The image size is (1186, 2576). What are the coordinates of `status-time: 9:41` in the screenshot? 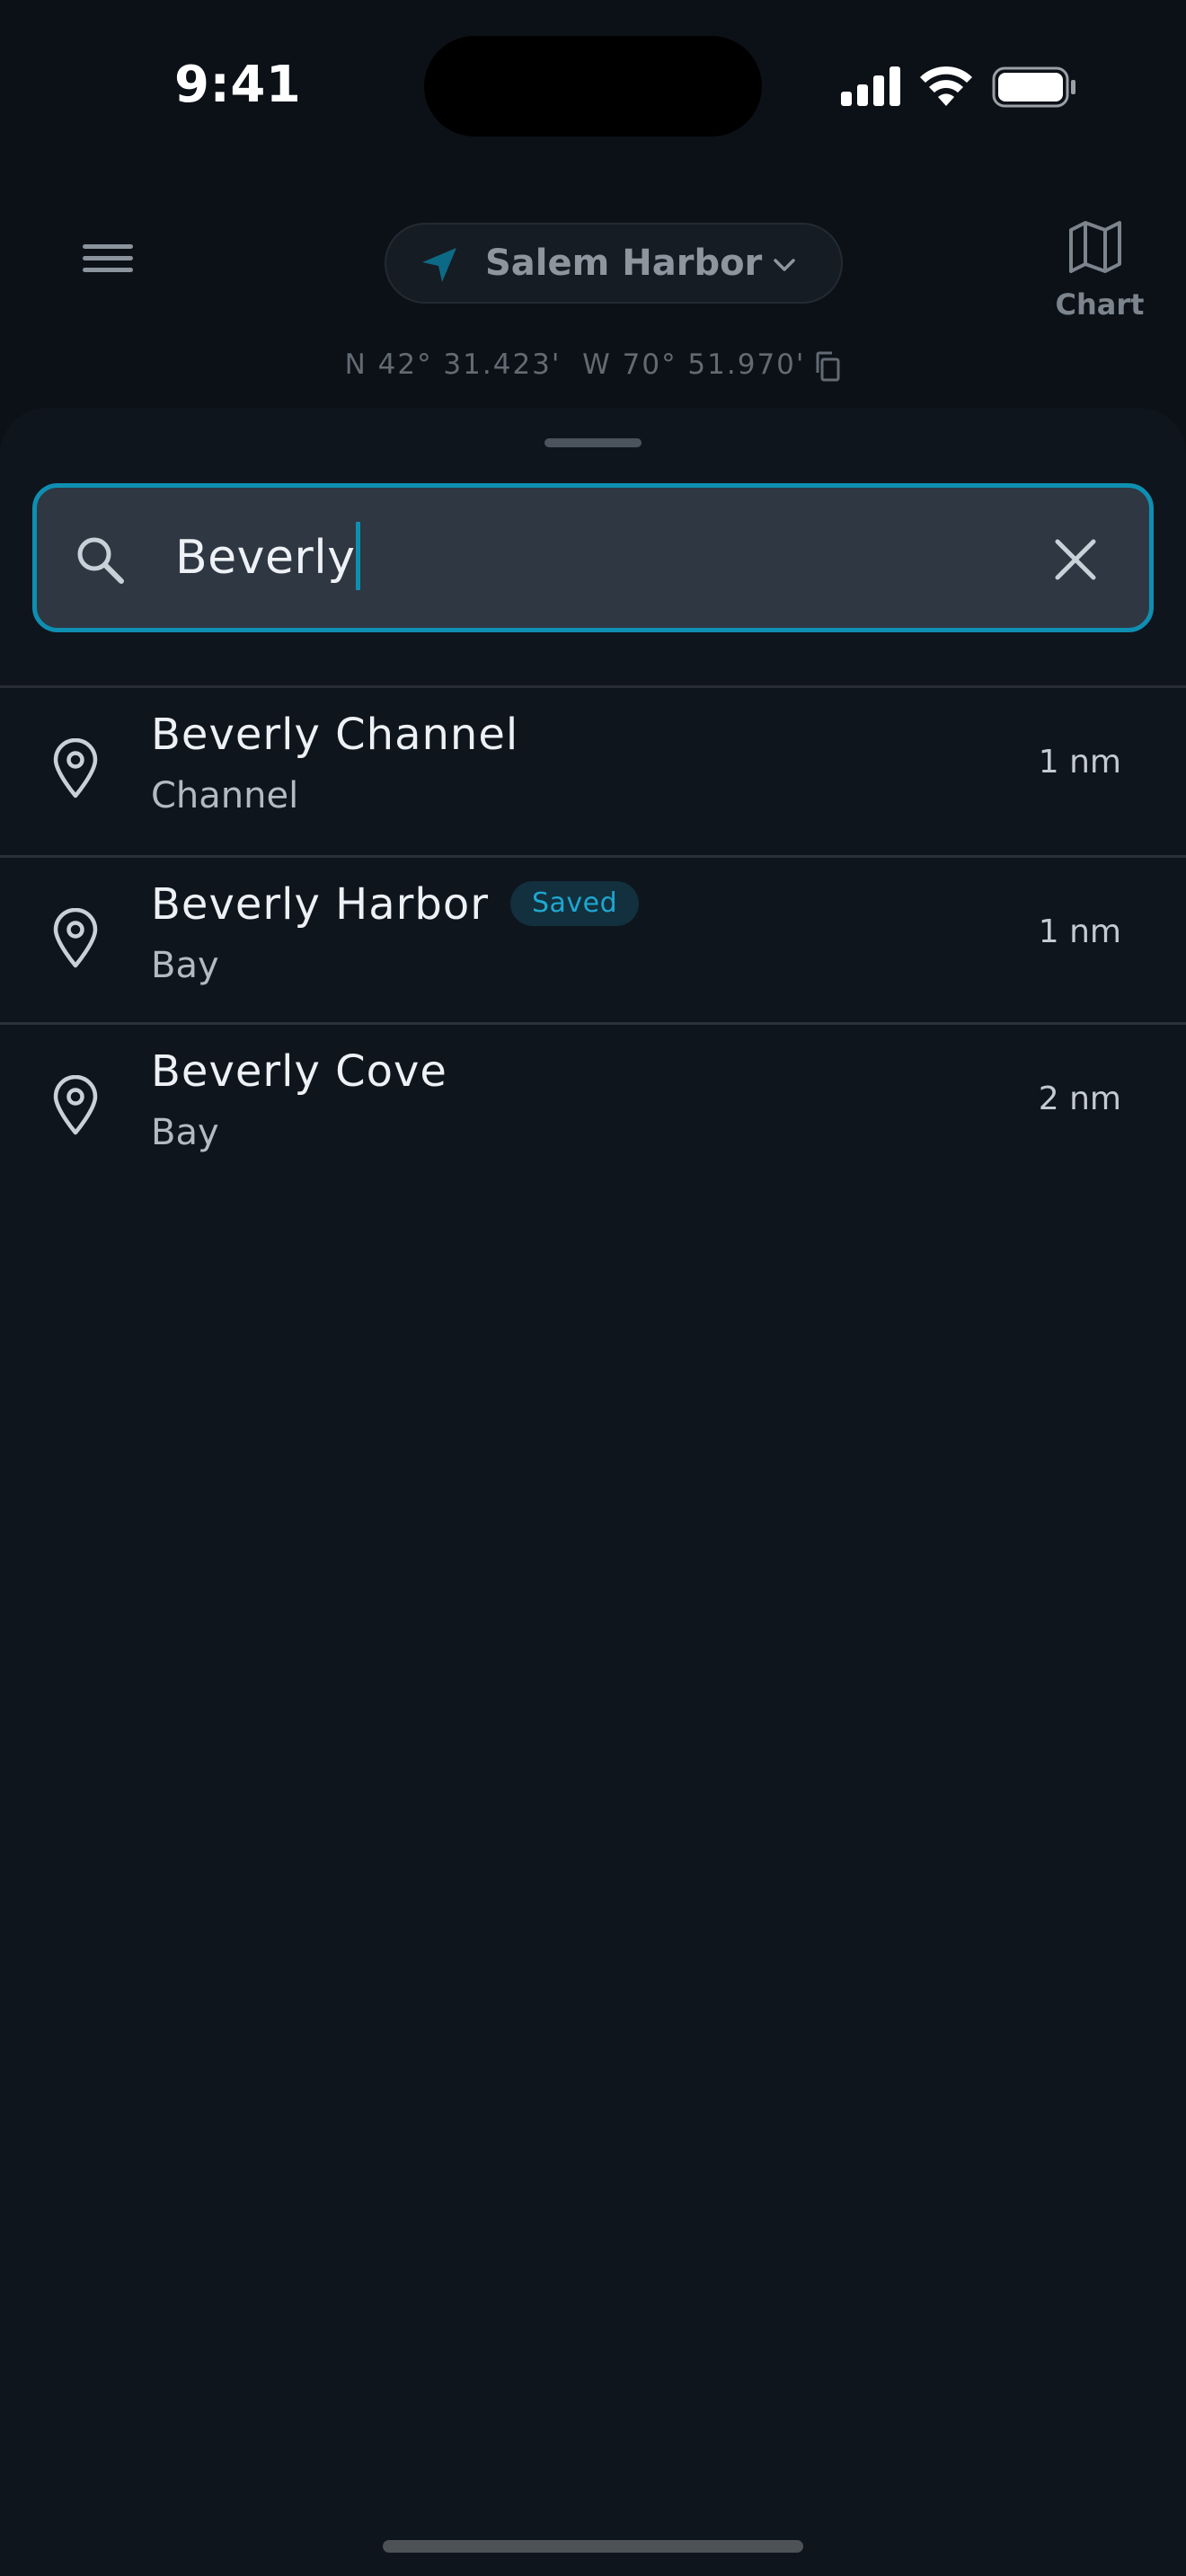 It's located at (238, 85).